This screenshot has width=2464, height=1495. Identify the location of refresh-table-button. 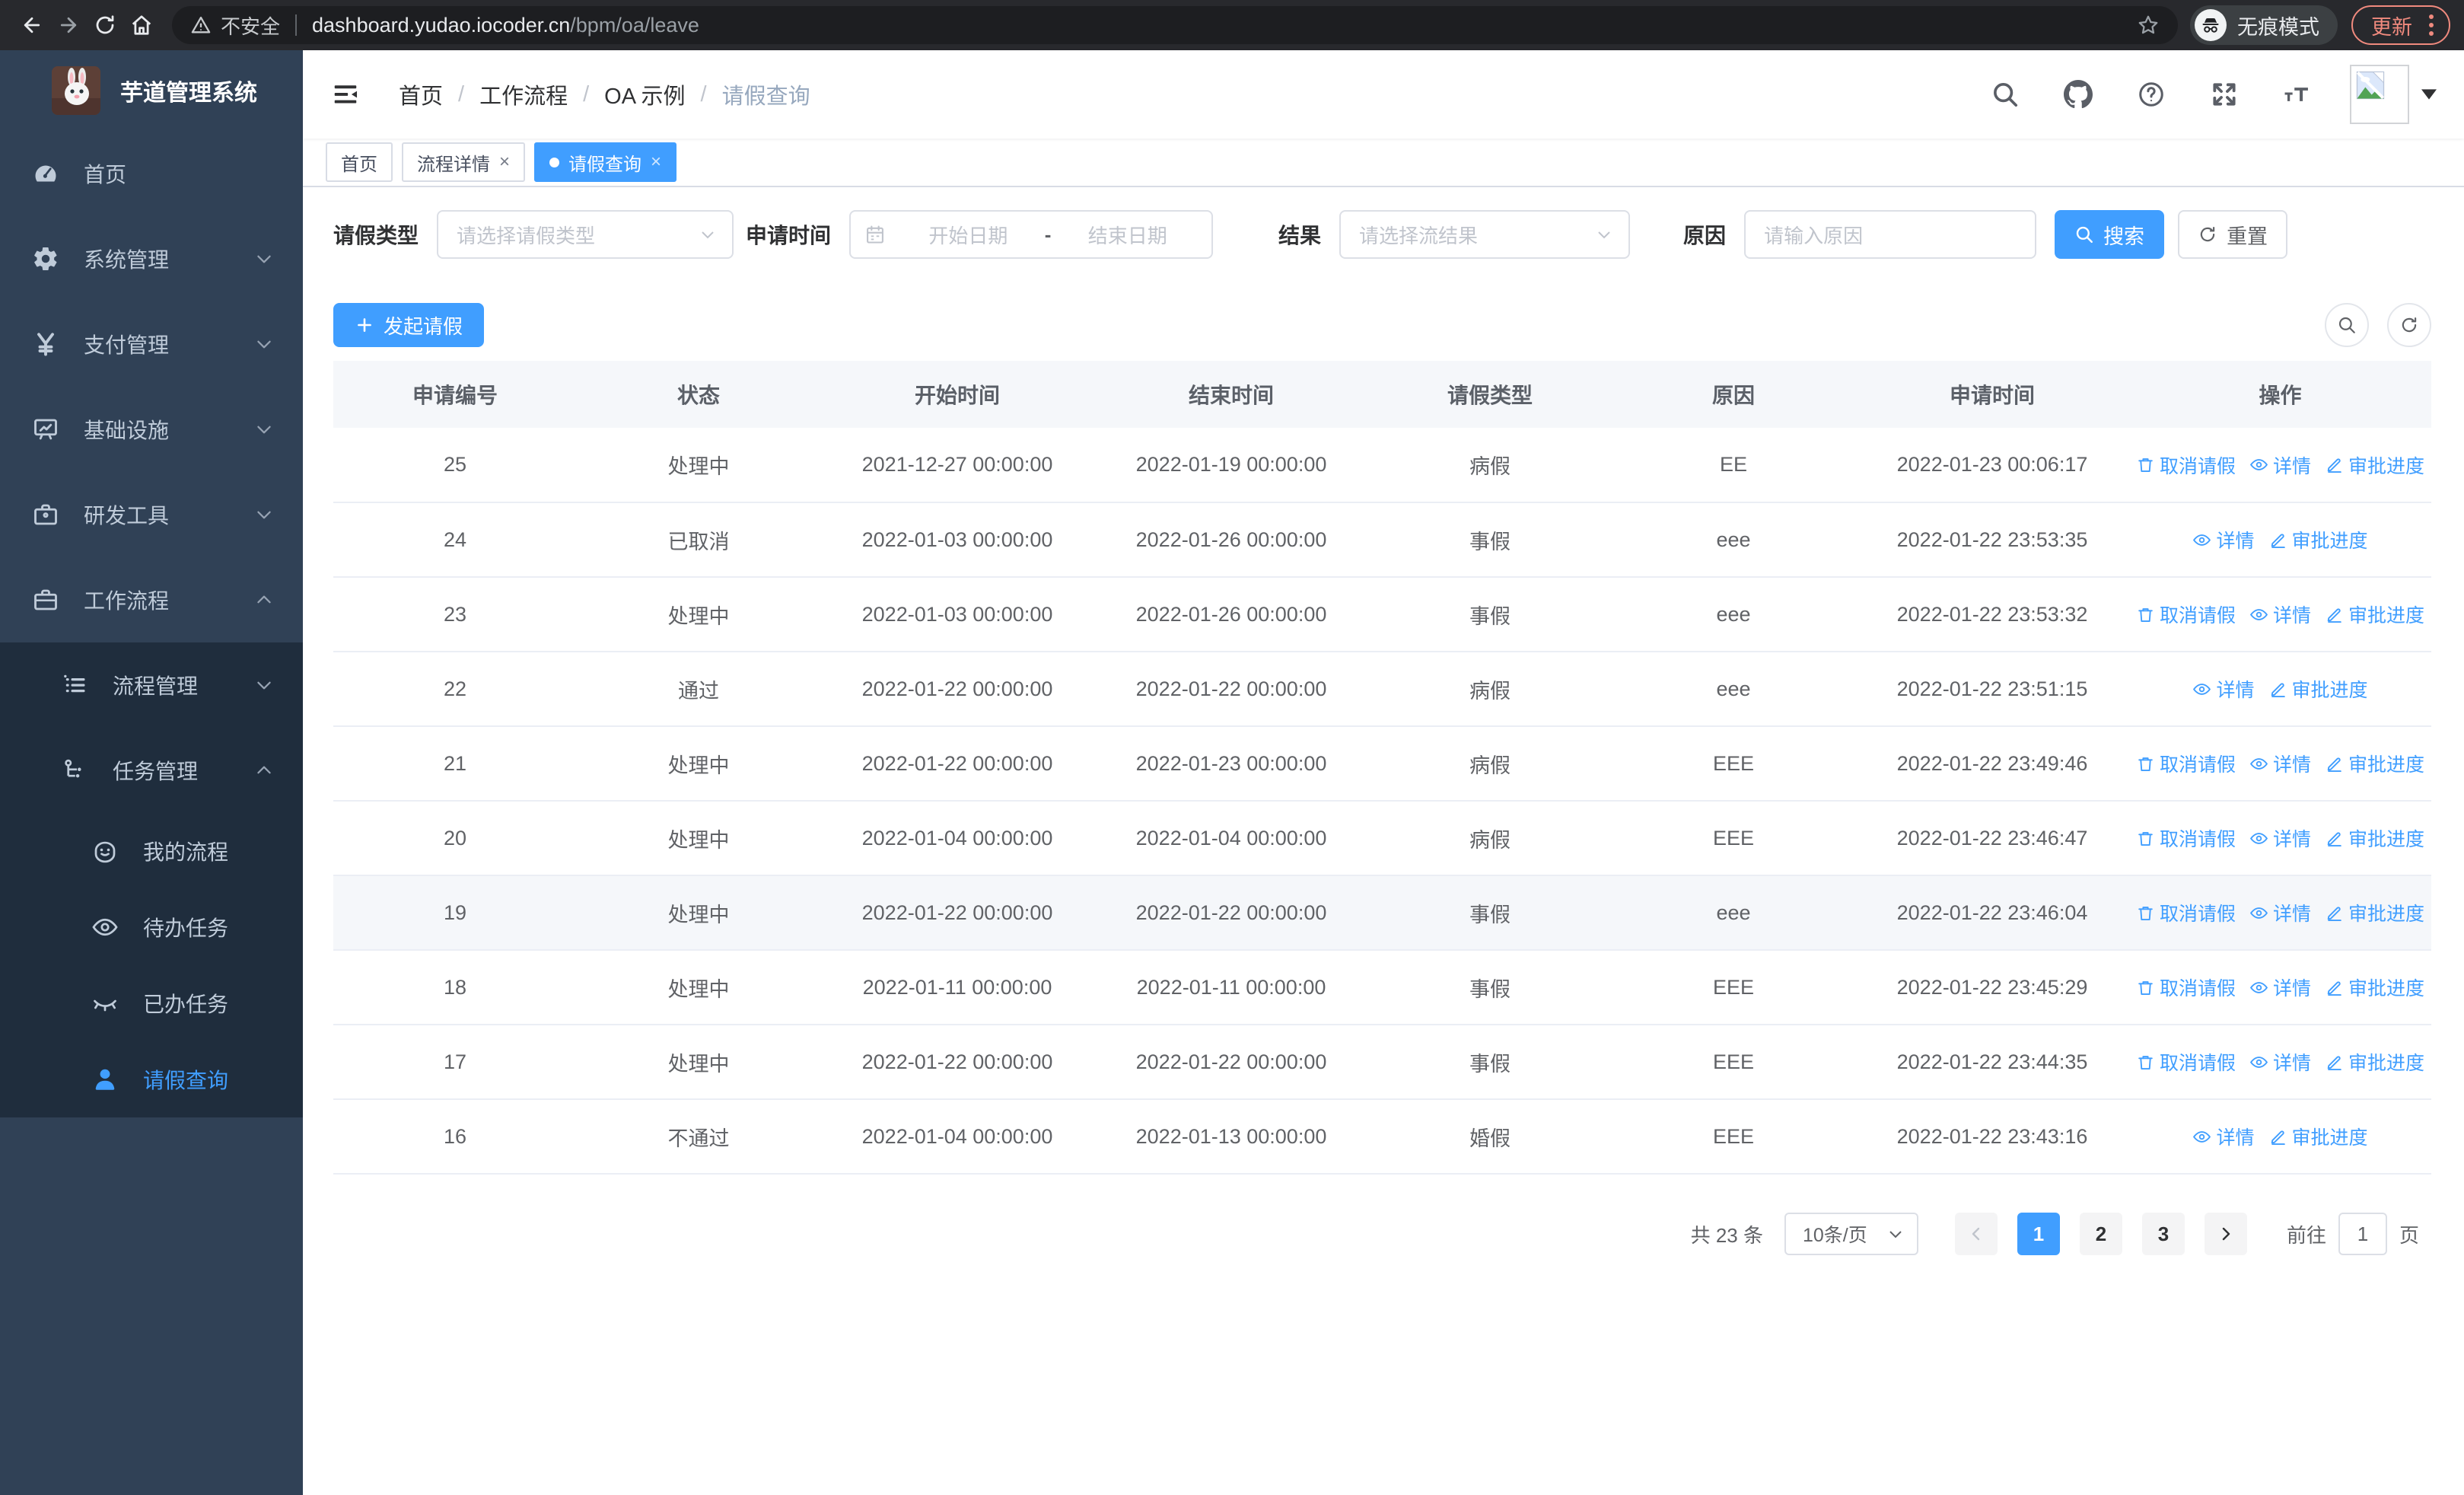
(2409, 325).